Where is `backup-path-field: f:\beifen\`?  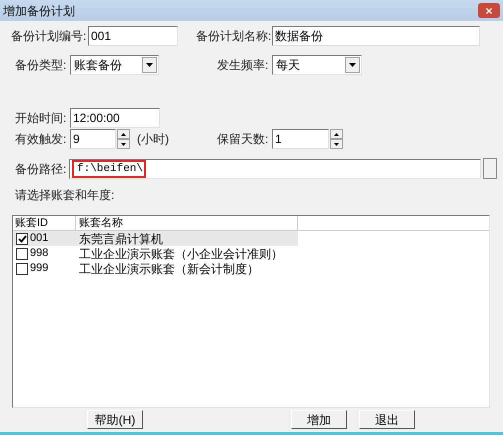
backup-path-field: f:\beifen\ is located at coordinates (275, 168).